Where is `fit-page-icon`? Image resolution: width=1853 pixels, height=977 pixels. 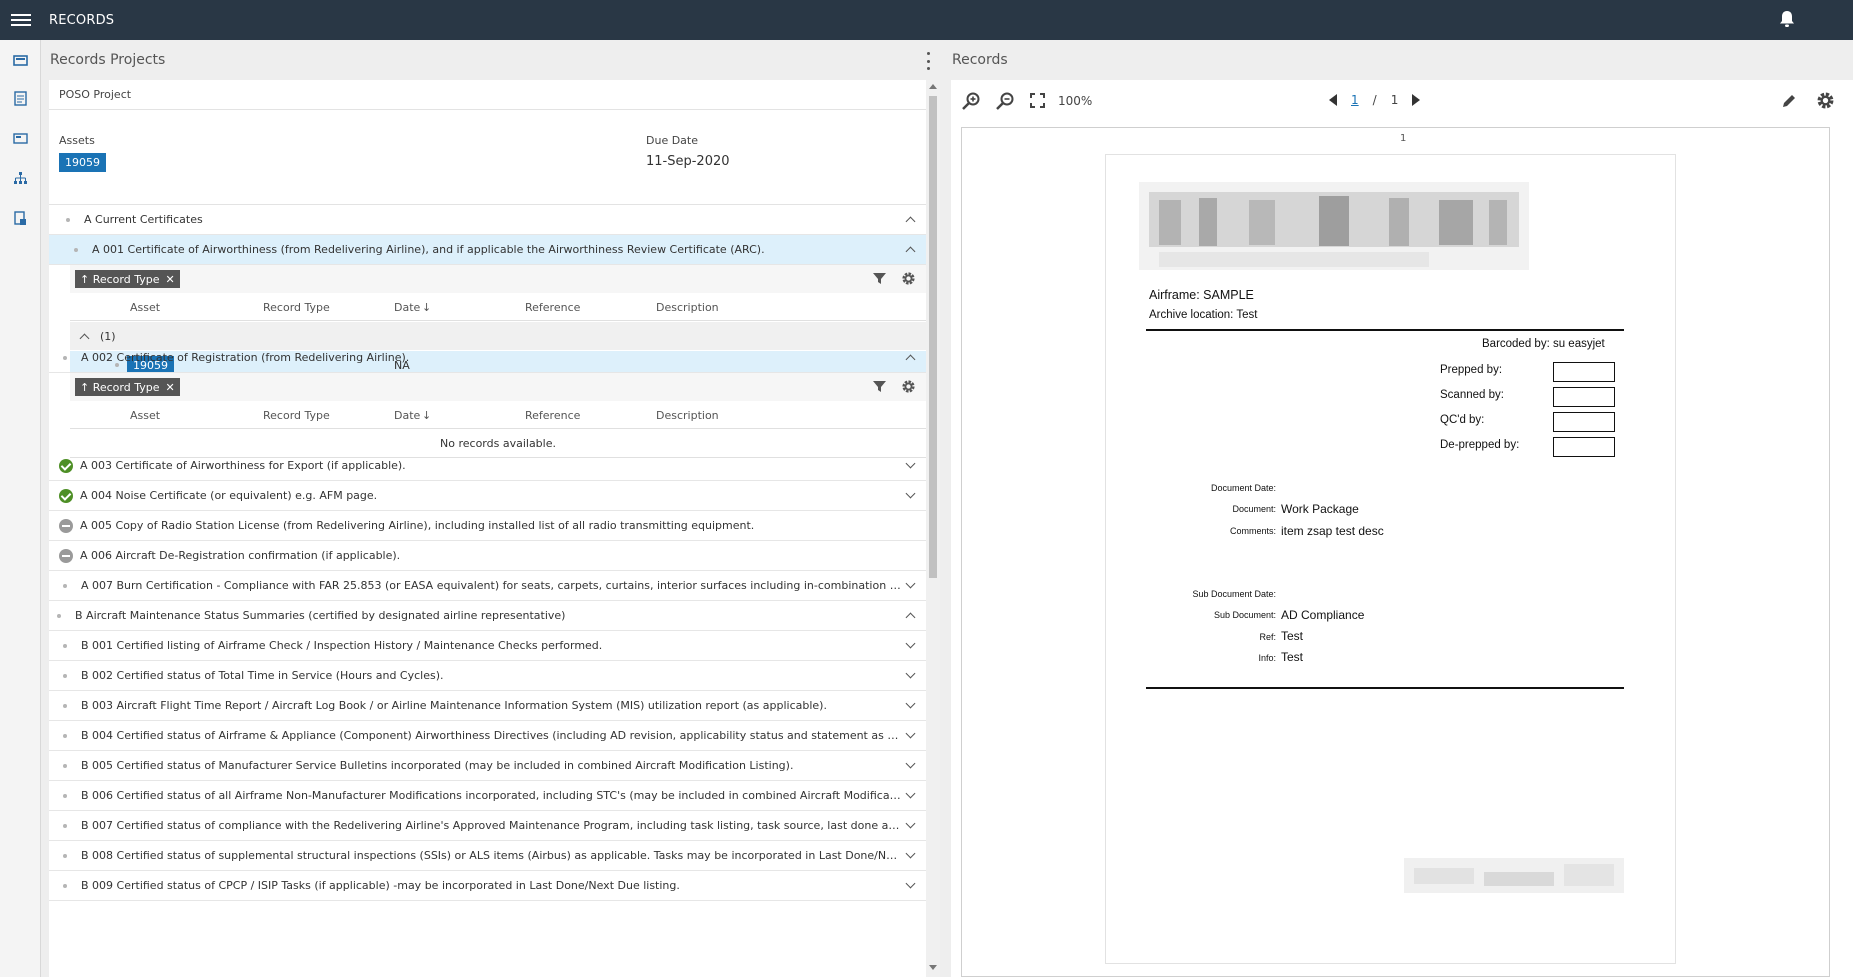
fit-page-icon is located at coordinates (1037, 100).